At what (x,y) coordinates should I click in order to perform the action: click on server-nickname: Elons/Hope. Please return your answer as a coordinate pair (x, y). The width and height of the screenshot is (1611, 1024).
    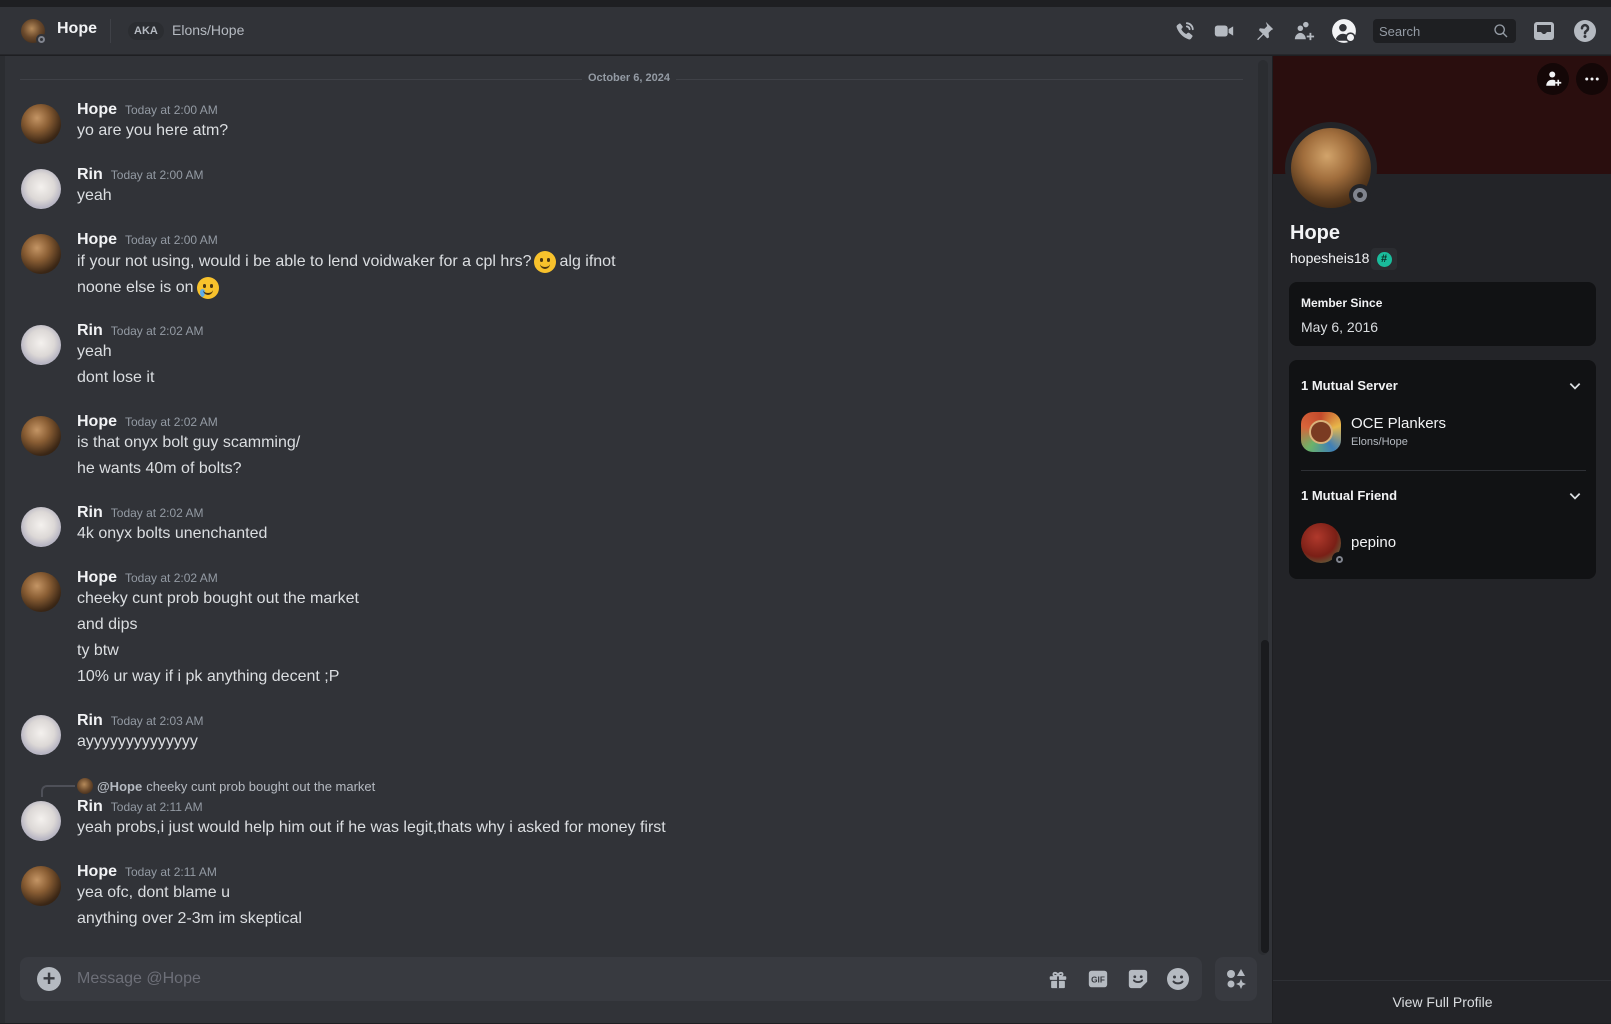
    Looking at the image, I should click on (1379, 442).